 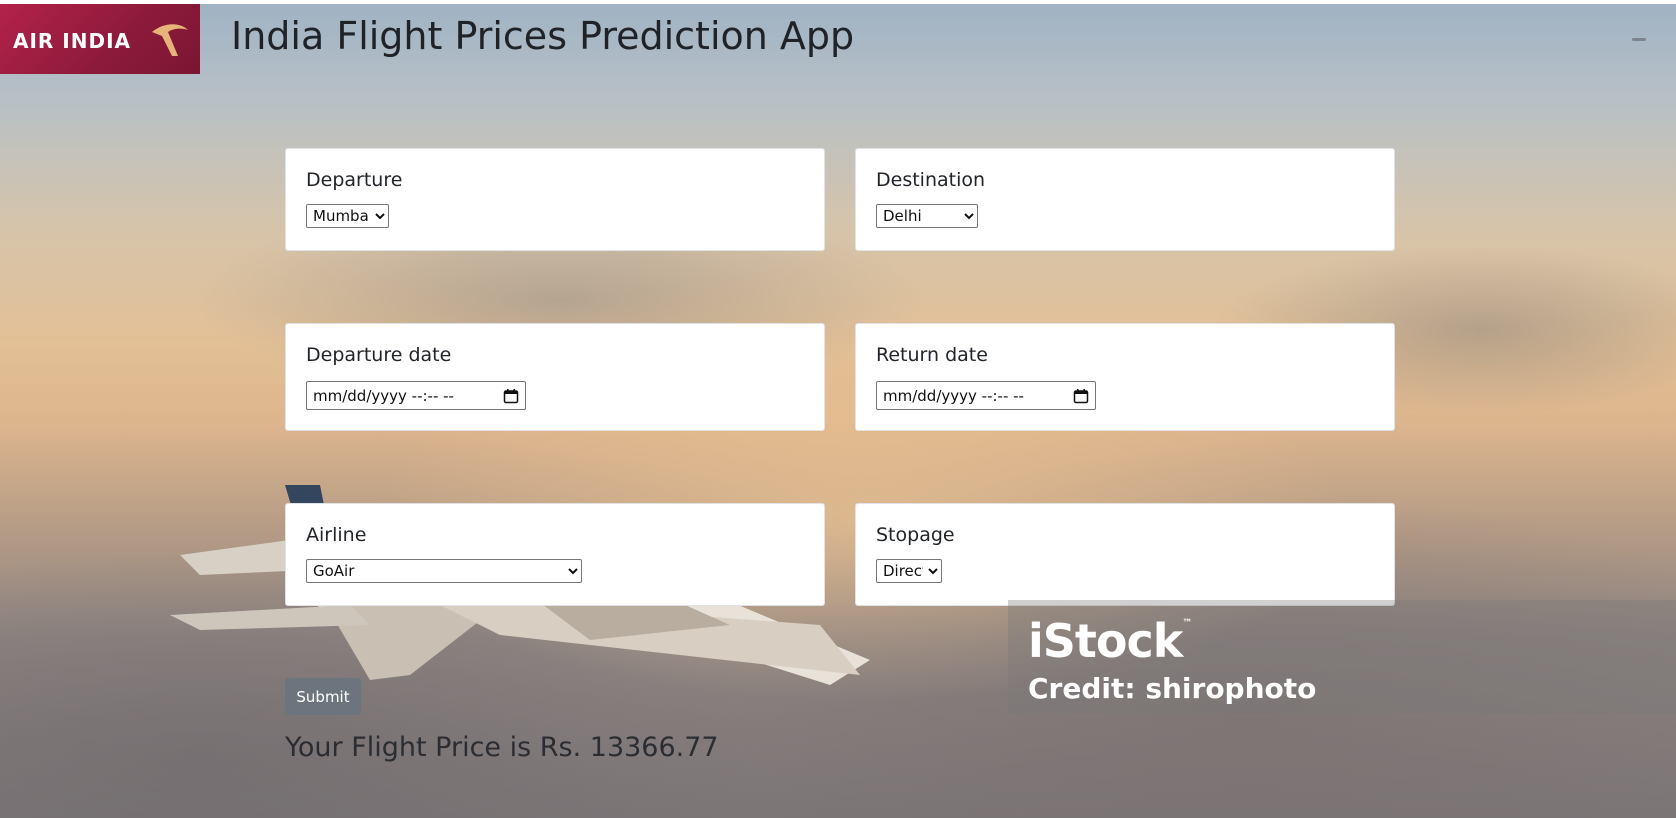 I want to click on departure-select: Mumbai, so click(x=347, y=216).